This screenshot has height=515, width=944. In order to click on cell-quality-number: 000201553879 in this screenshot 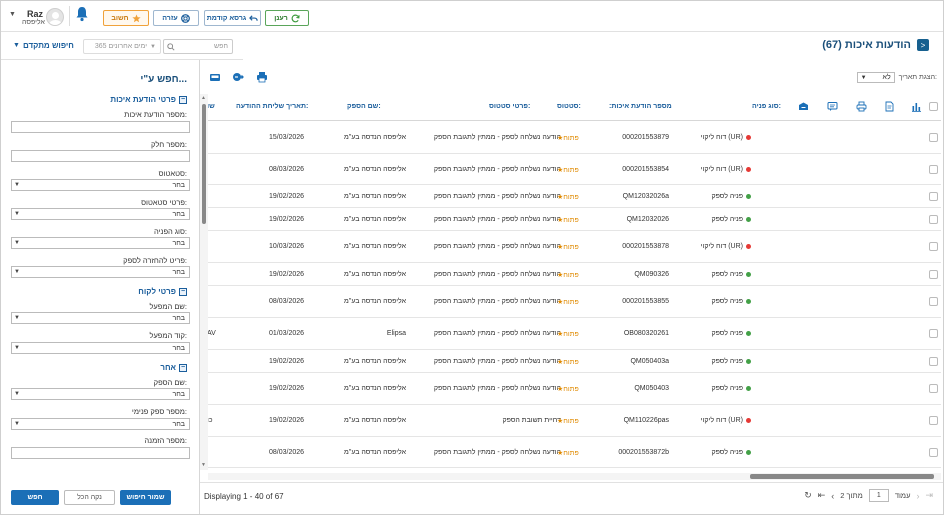, I will do `click(645, 137)`.